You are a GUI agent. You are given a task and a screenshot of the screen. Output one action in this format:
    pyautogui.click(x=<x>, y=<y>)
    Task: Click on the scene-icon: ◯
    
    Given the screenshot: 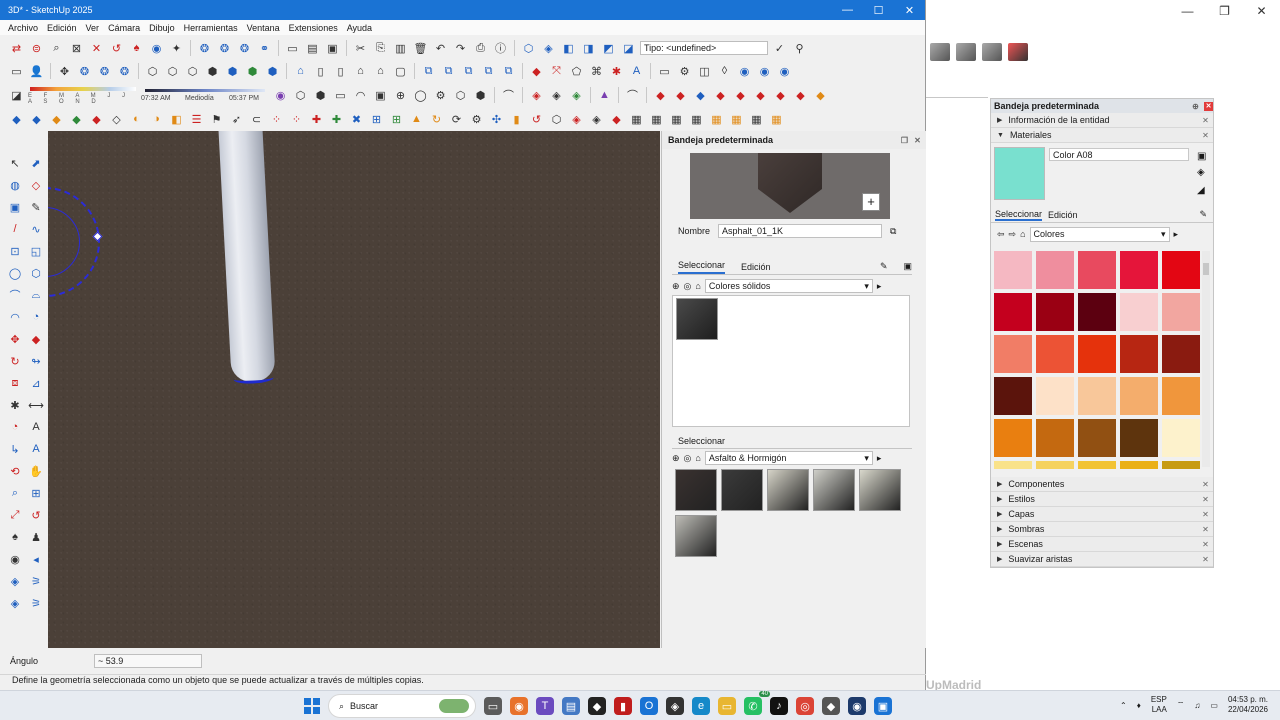 What is the action you would take?
    pyautogui.click(x=420, y=95)
    